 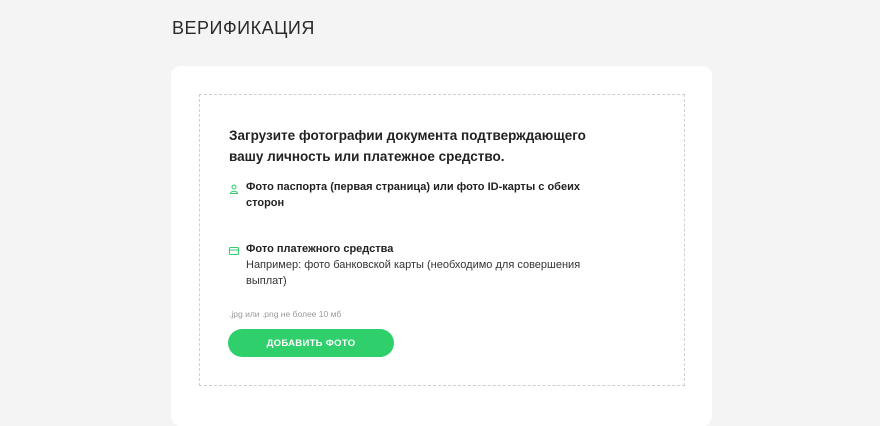 I want to click on requirement-title: Фото платежного средства, so click(x=320, y=249).